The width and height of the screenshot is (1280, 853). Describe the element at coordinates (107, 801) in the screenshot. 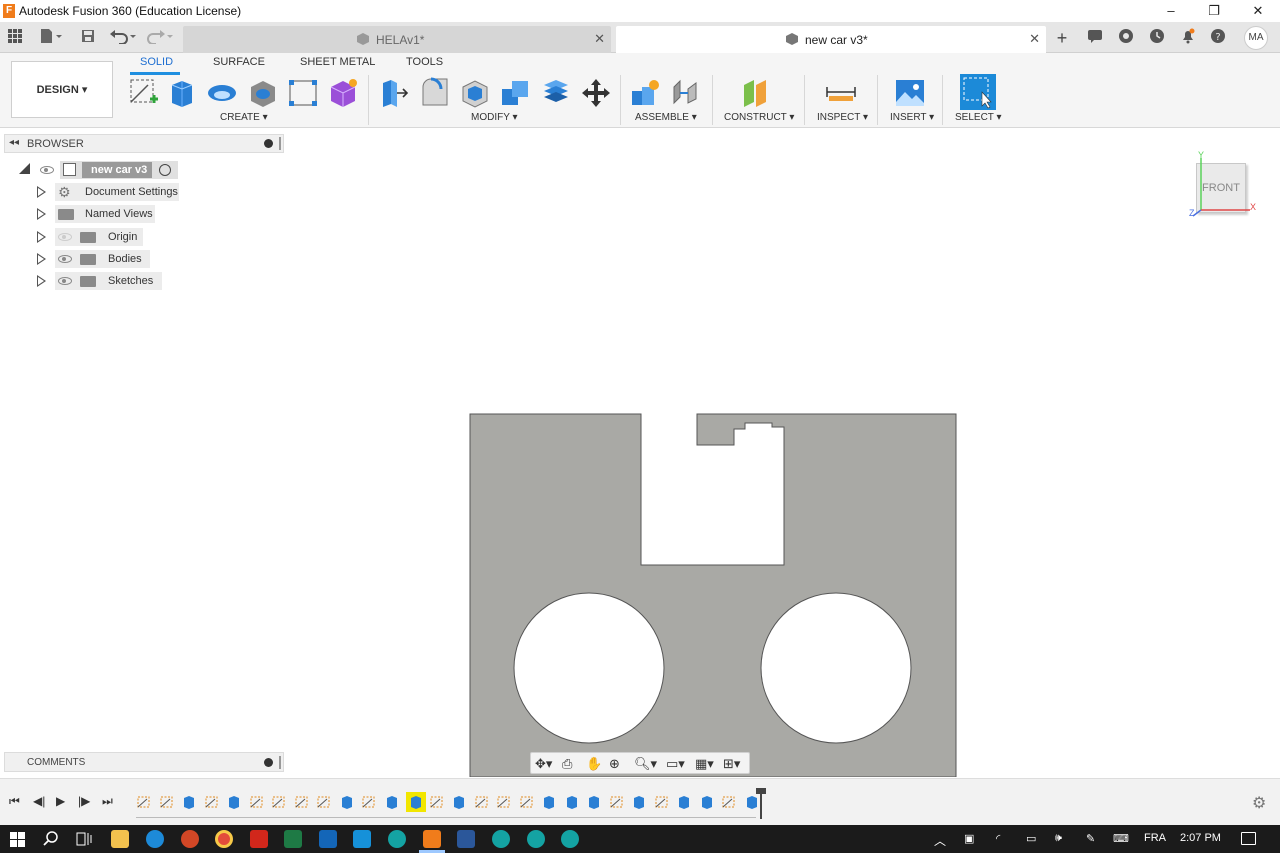

I see `go-to-end-icon: ⏭` at that location.